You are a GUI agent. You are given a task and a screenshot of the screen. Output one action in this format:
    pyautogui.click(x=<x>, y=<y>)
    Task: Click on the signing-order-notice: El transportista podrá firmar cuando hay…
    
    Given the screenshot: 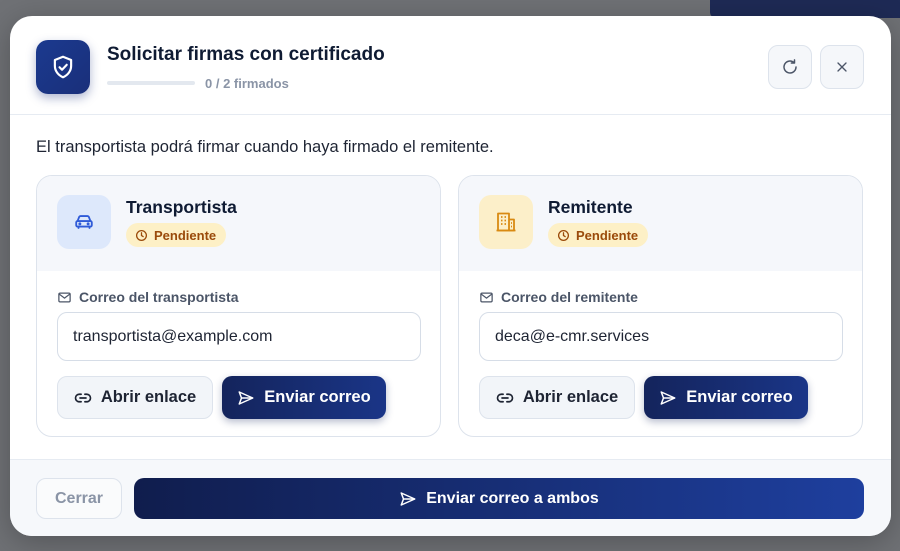 What is the action you would take?
    pyautogui.click(x=265, y=147)
    